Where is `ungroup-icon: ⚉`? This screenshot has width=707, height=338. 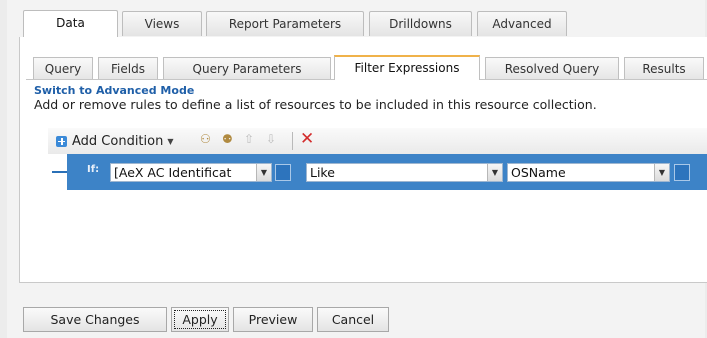 ungroup-icon: ⚉ is located at coordinates (230, 139).